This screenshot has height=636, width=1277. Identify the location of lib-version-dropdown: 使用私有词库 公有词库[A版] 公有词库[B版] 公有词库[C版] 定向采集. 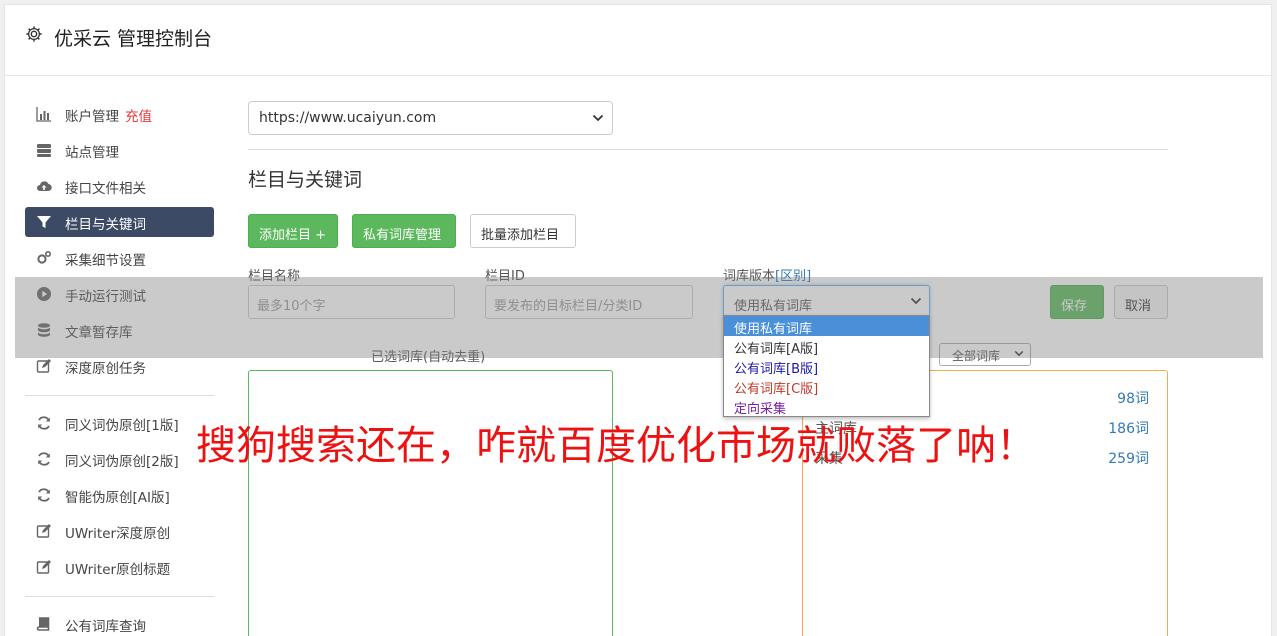
(826, 366).